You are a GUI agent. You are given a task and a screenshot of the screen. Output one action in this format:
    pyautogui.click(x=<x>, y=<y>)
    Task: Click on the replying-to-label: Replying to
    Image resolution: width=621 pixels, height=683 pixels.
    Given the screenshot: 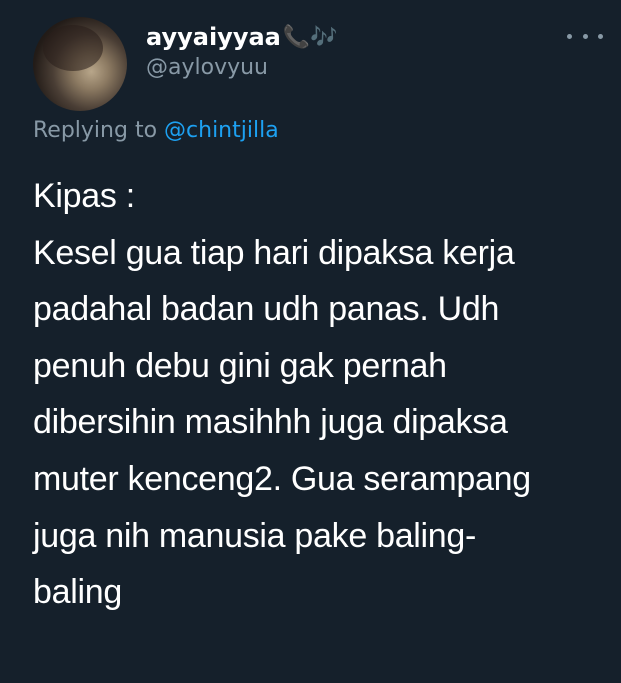 What is the action you would take?
    pyautogui.click(x=95, y=130)
    